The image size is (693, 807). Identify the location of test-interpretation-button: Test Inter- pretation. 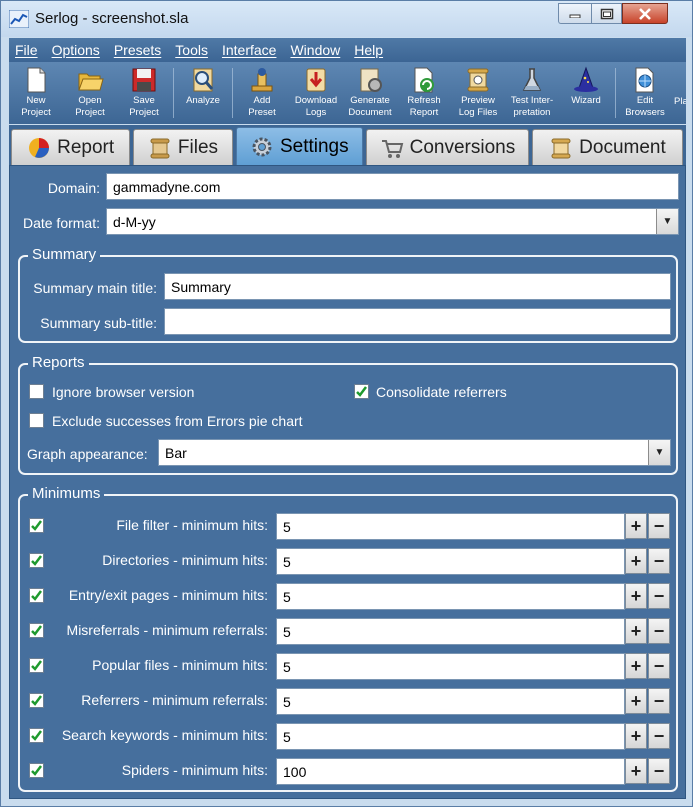
(532, 93).